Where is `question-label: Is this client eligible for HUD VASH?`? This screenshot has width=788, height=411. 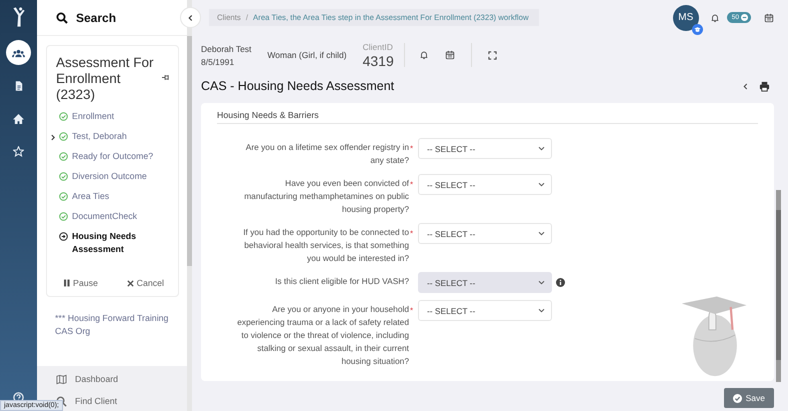 question-label: Is this client eligible for HUD VASH? is located at coordinates (341, 281).